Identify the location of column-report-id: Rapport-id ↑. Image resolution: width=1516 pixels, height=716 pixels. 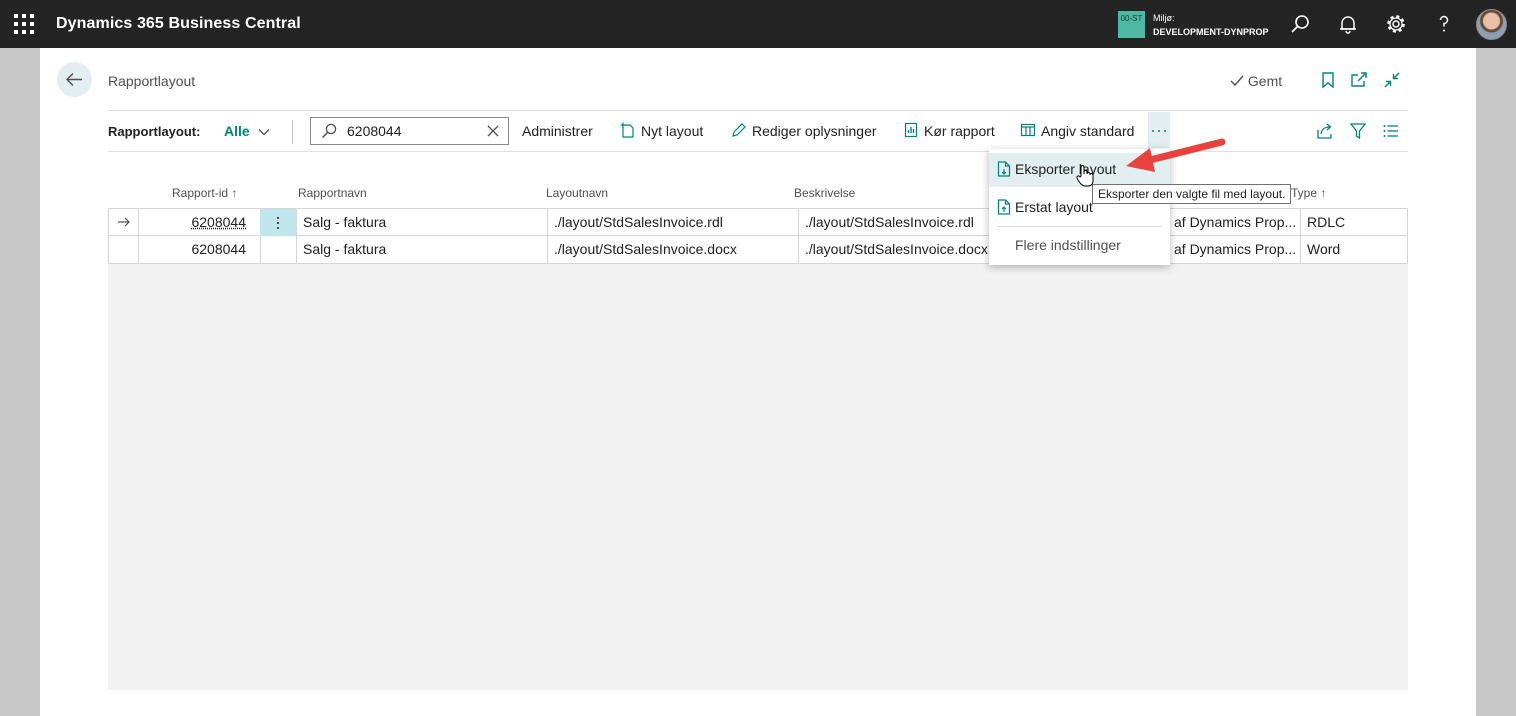
(204, 193).